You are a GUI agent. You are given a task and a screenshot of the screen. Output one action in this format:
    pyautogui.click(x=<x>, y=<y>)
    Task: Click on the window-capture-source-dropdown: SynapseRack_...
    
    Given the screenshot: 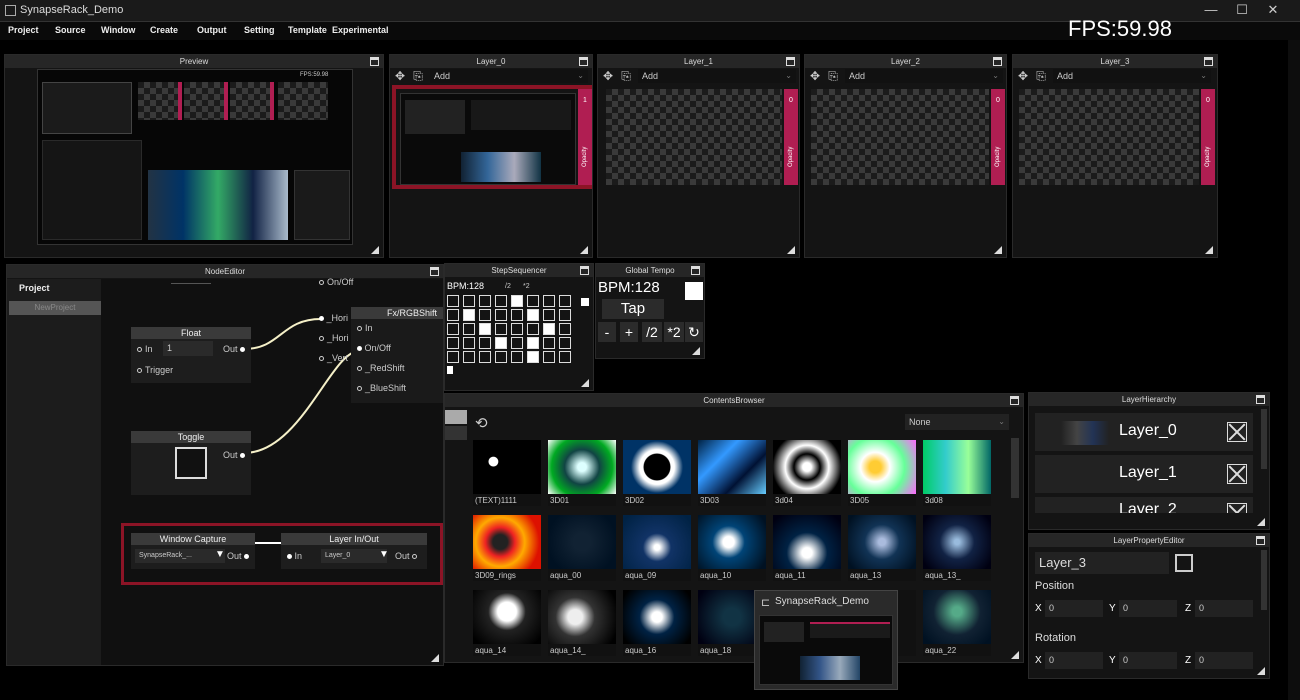 What is the action you would take?
    pyautogui.click(x=180, y=556)
    